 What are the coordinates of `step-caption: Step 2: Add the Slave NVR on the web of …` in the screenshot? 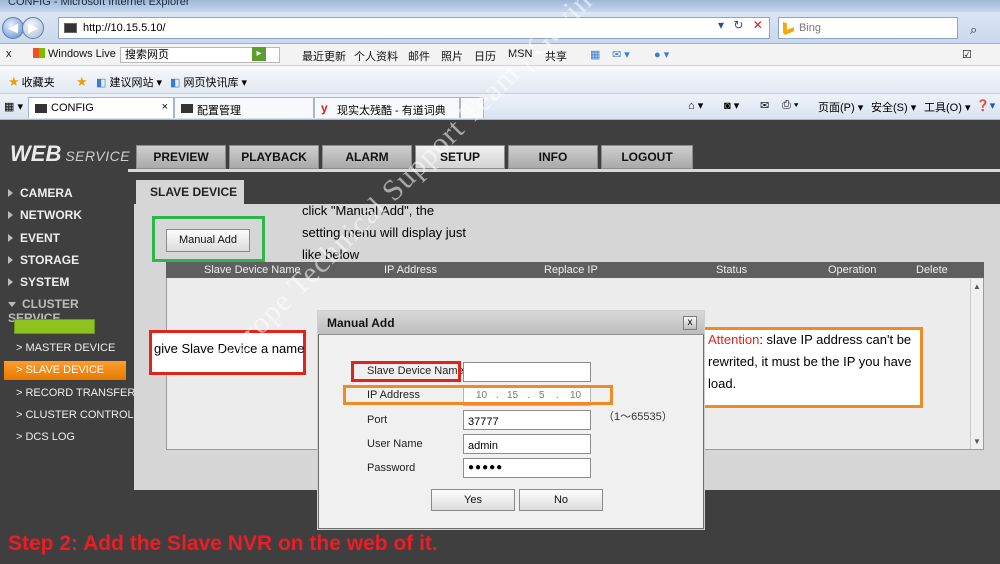 It's located at (223, 543).